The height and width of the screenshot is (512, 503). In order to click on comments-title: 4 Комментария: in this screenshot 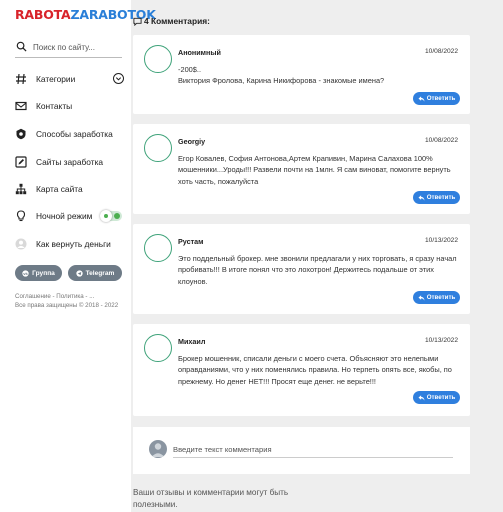, I will do `click(177, 21)`.